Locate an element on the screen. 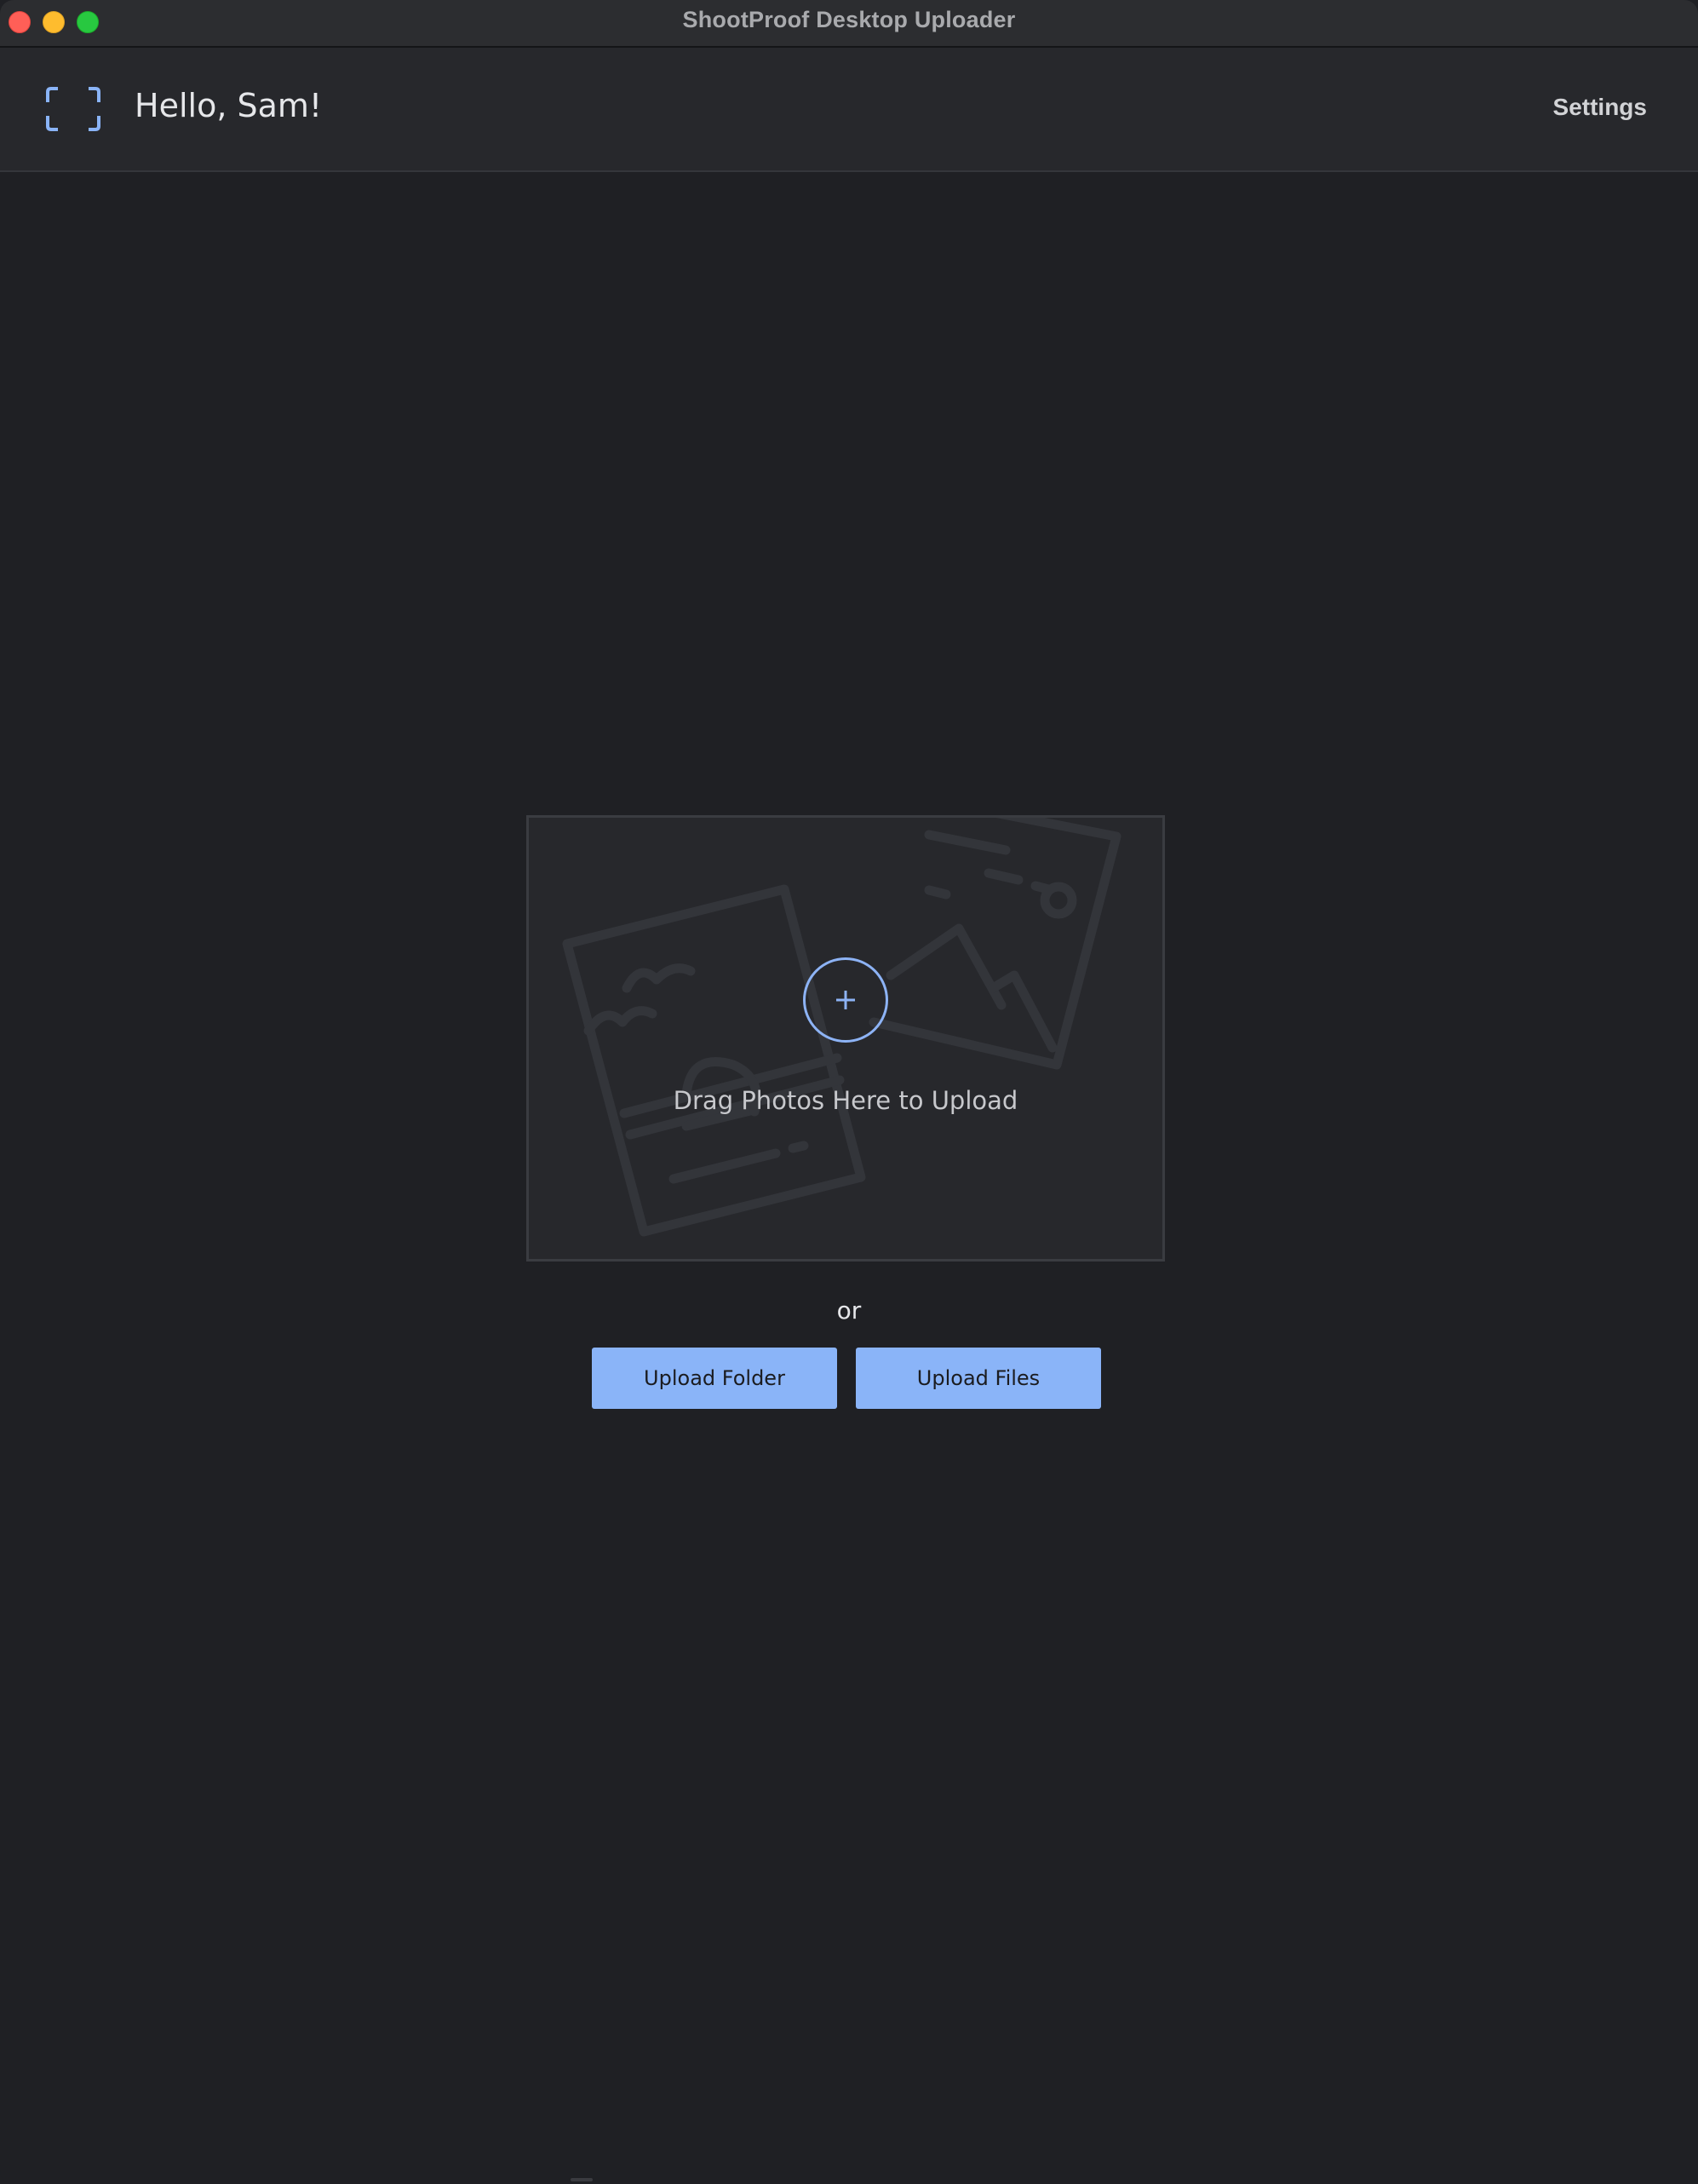 Image resolution: width=1698 pixels, height=2184 pixels. add-photos-button is located at coordinates (845, 1000).